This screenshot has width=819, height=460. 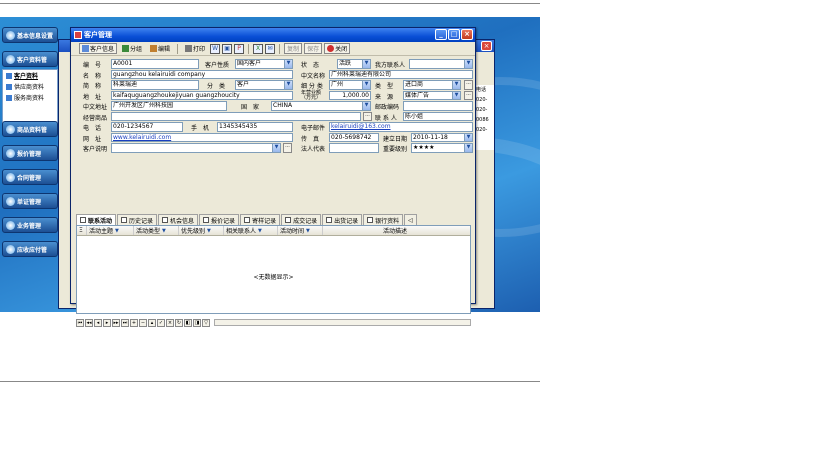 What do you see at coordinates (337, 48) in the screenshot?
I see `close-button: 关闭` at bounding box center [337, 48].